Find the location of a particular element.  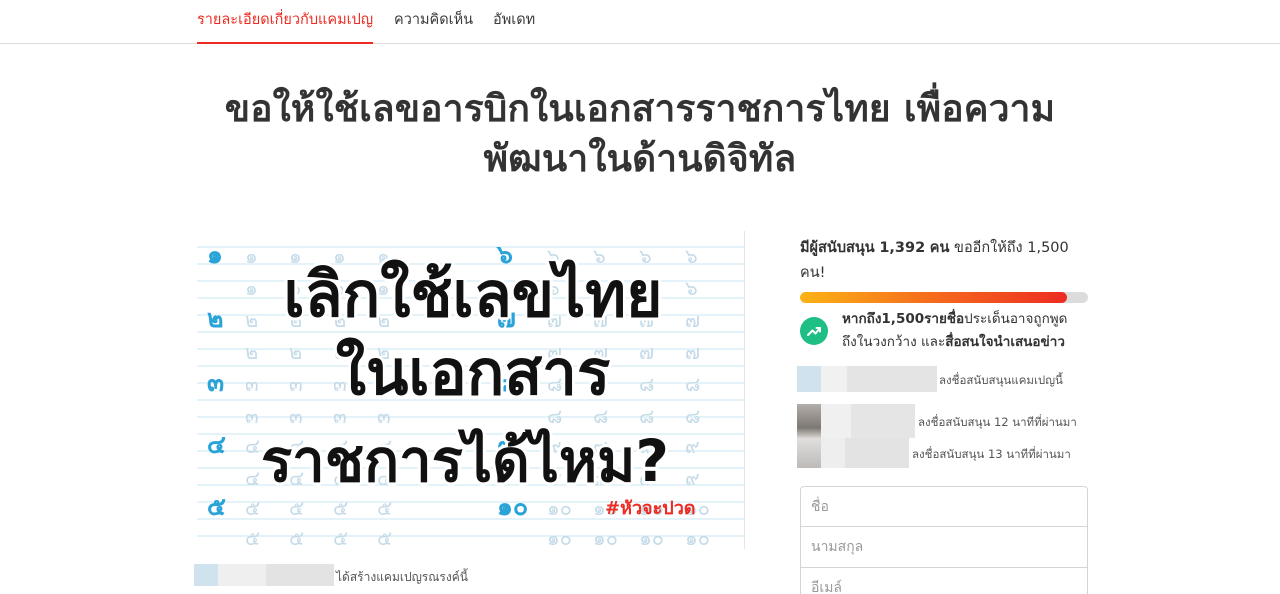

tab-campaign-details: รายละเอียดเกี่ยวกับแคมเปญ is located at coordinates (285, 22).